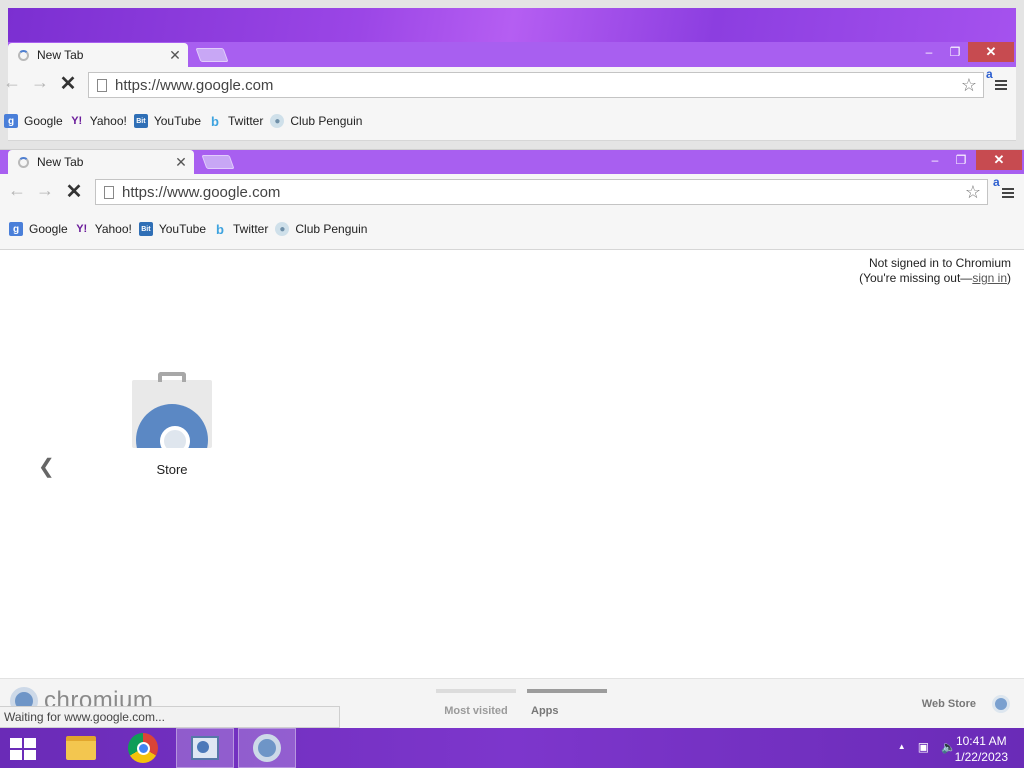 Image resolution: width=1024 pixels, height=768 pixels. What do you see at coordinates (939, 263) in the screenshot?
I see `signin-status-text: Not signed in to Chromium` at bounding box center [939, 263].